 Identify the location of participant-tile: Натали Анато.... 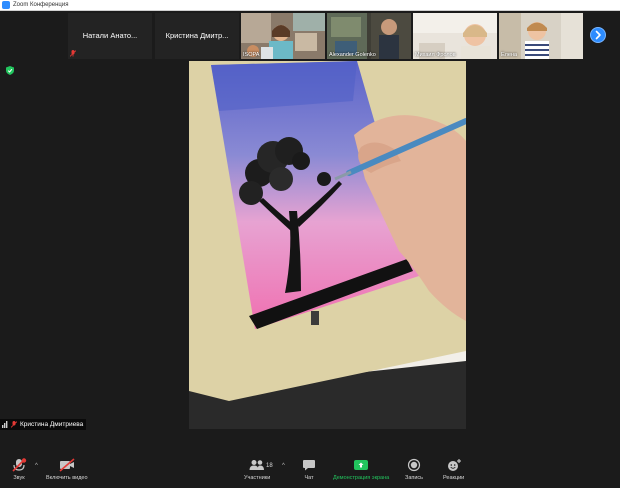
(110, 36).